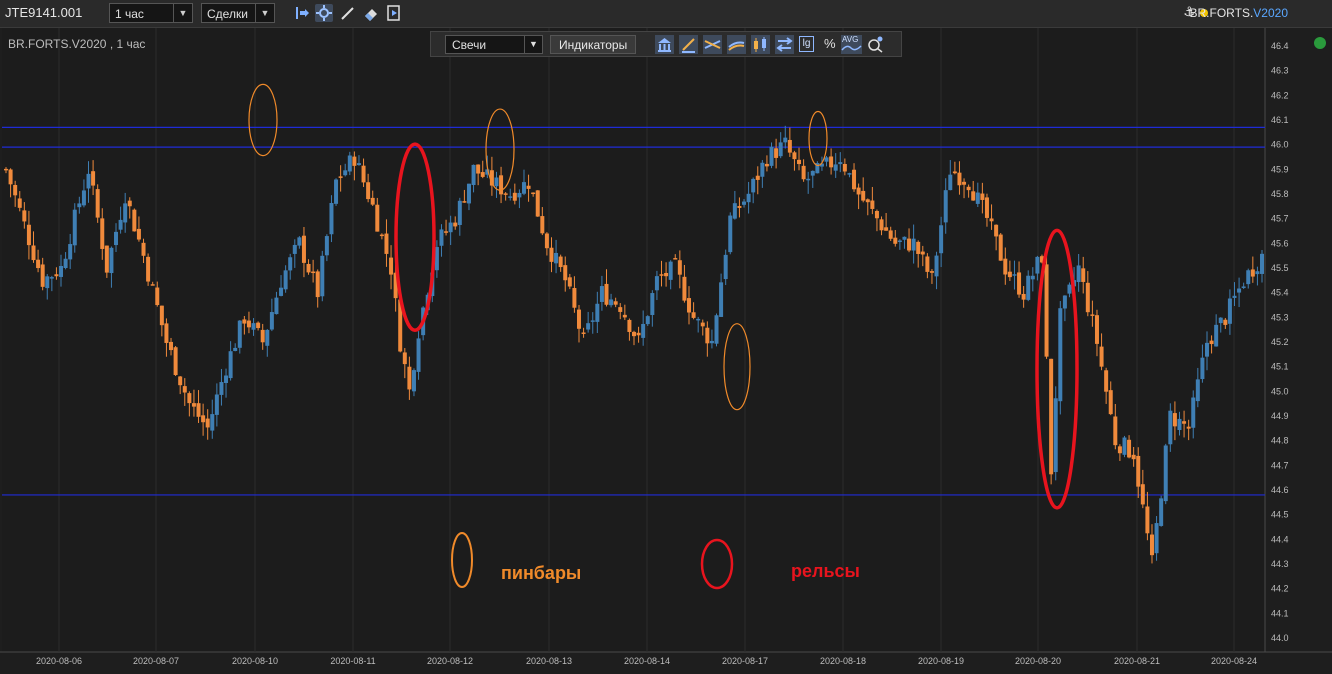  What do you see at coordinates (843, 661) in the screenshot?
I see `x-tick-label: 2020-08-18` at bounding box center [843, 661].